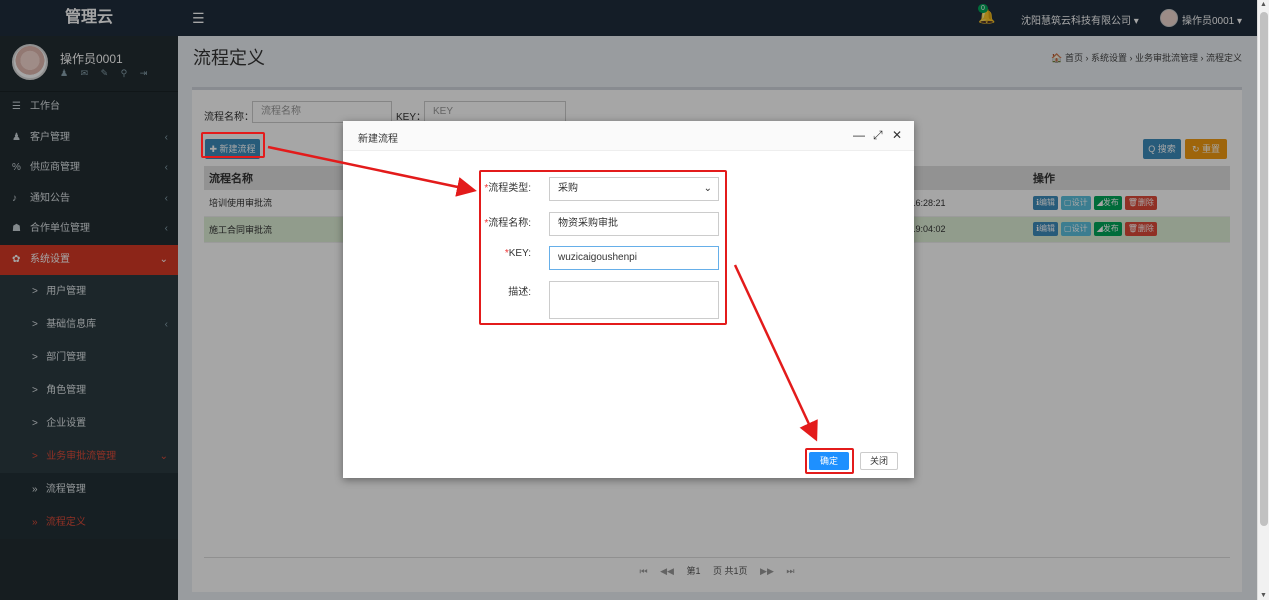  I want to click on scroll-down-icon: ▼, so click(1263, 595).